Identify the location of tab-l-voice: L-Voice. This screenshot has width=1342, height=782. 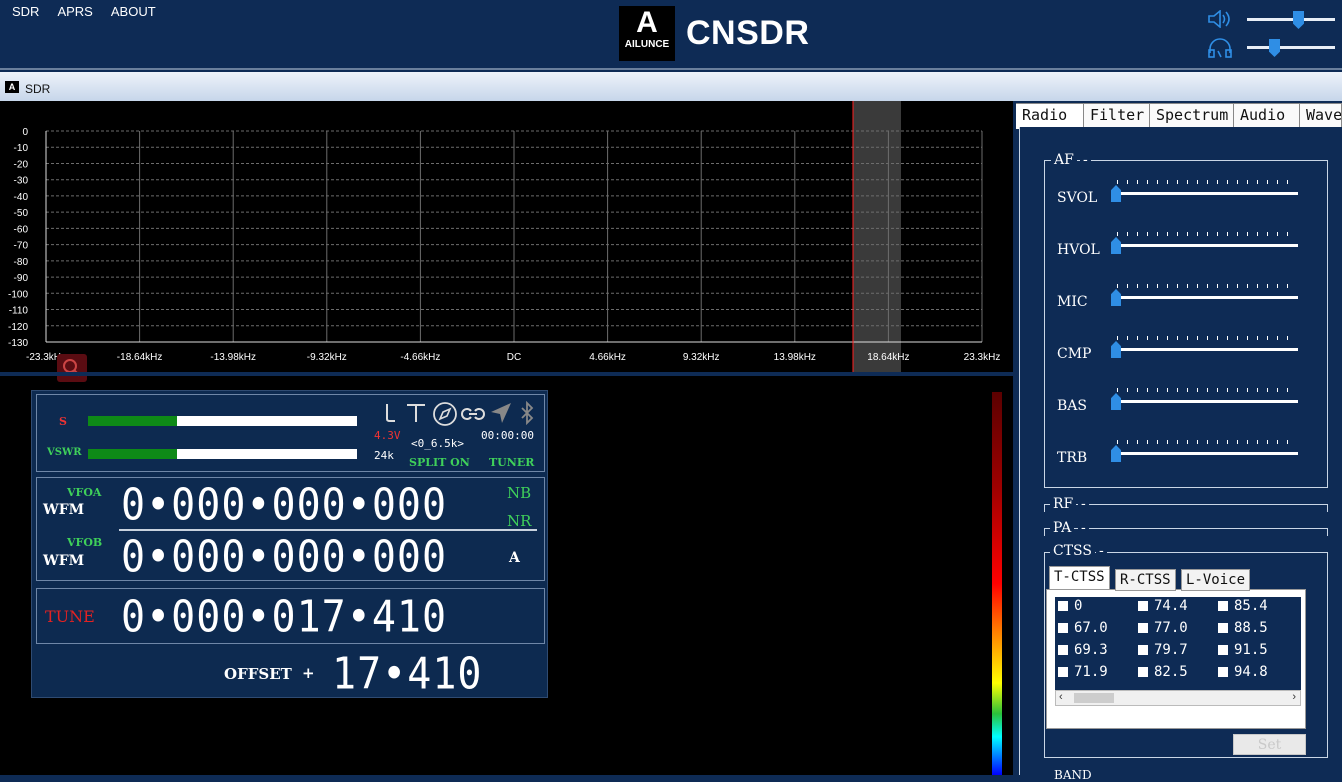
(1216, 580).